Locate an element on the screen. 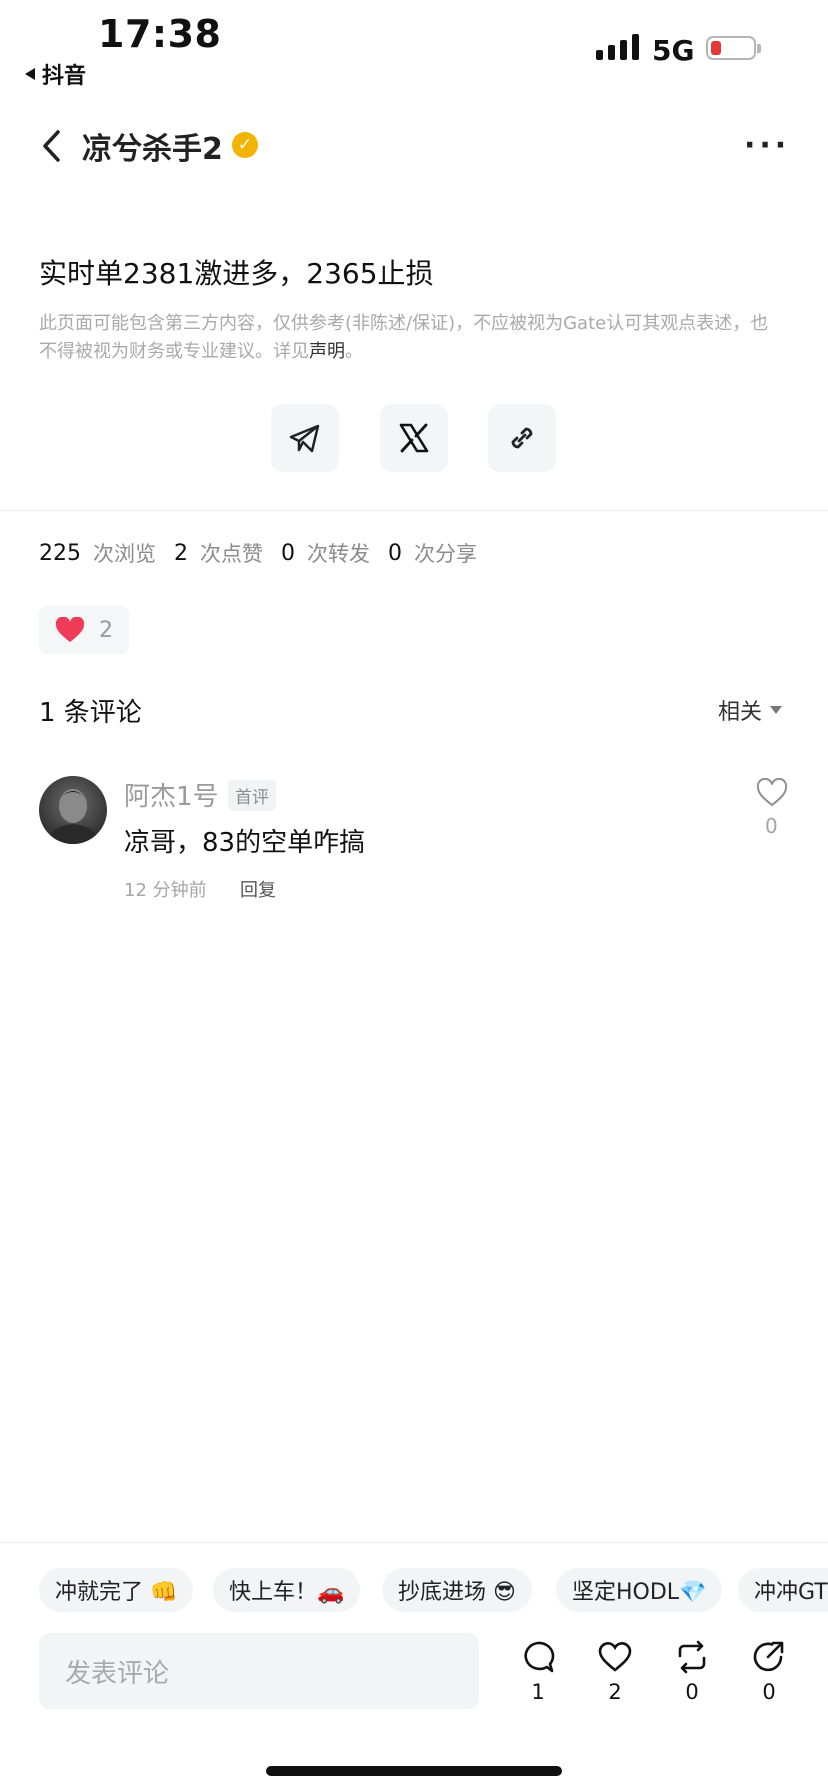 The image size is (828, 1792). quick-reply-chip: 坚定HODL💎 is located at coordinates (639, 1590).